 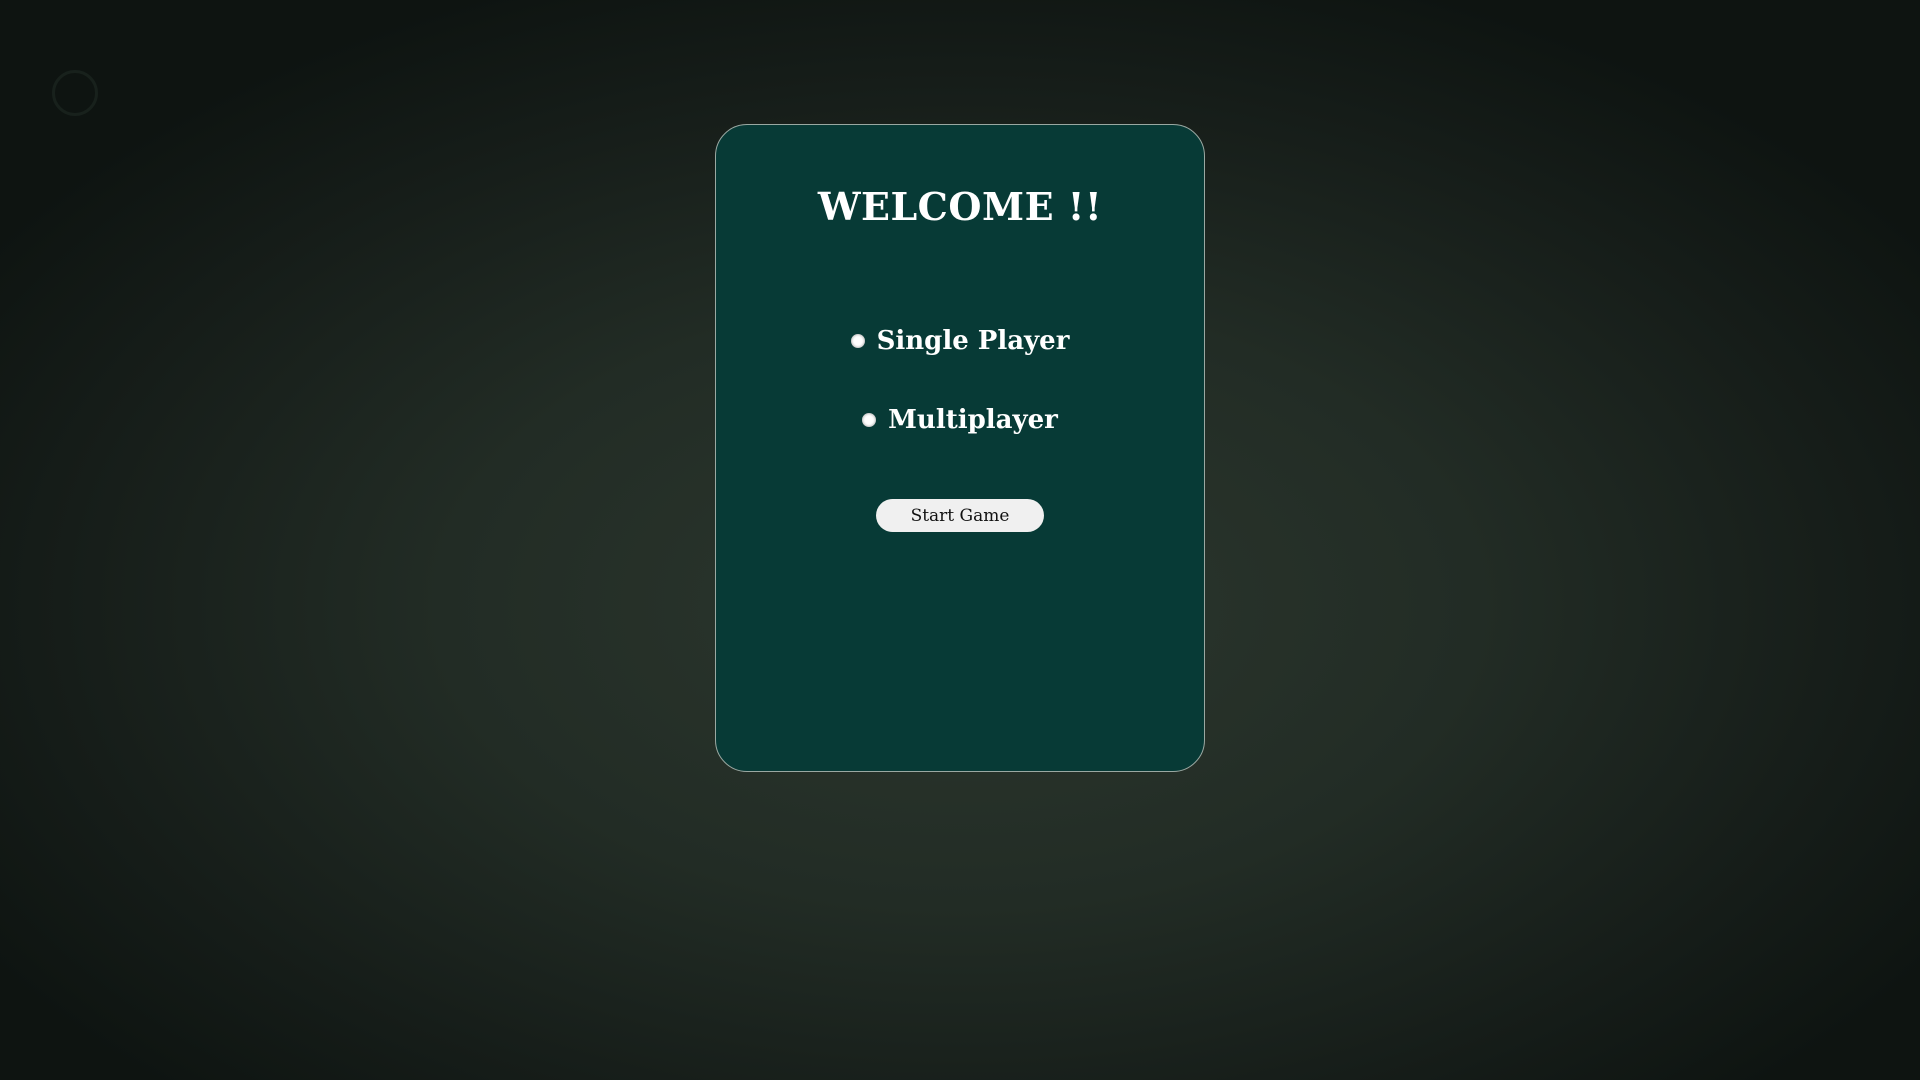 What do you see at coordinates (857, 341) in the screenshot?
I see `single-player-radio` at bounding box center [857, 341].